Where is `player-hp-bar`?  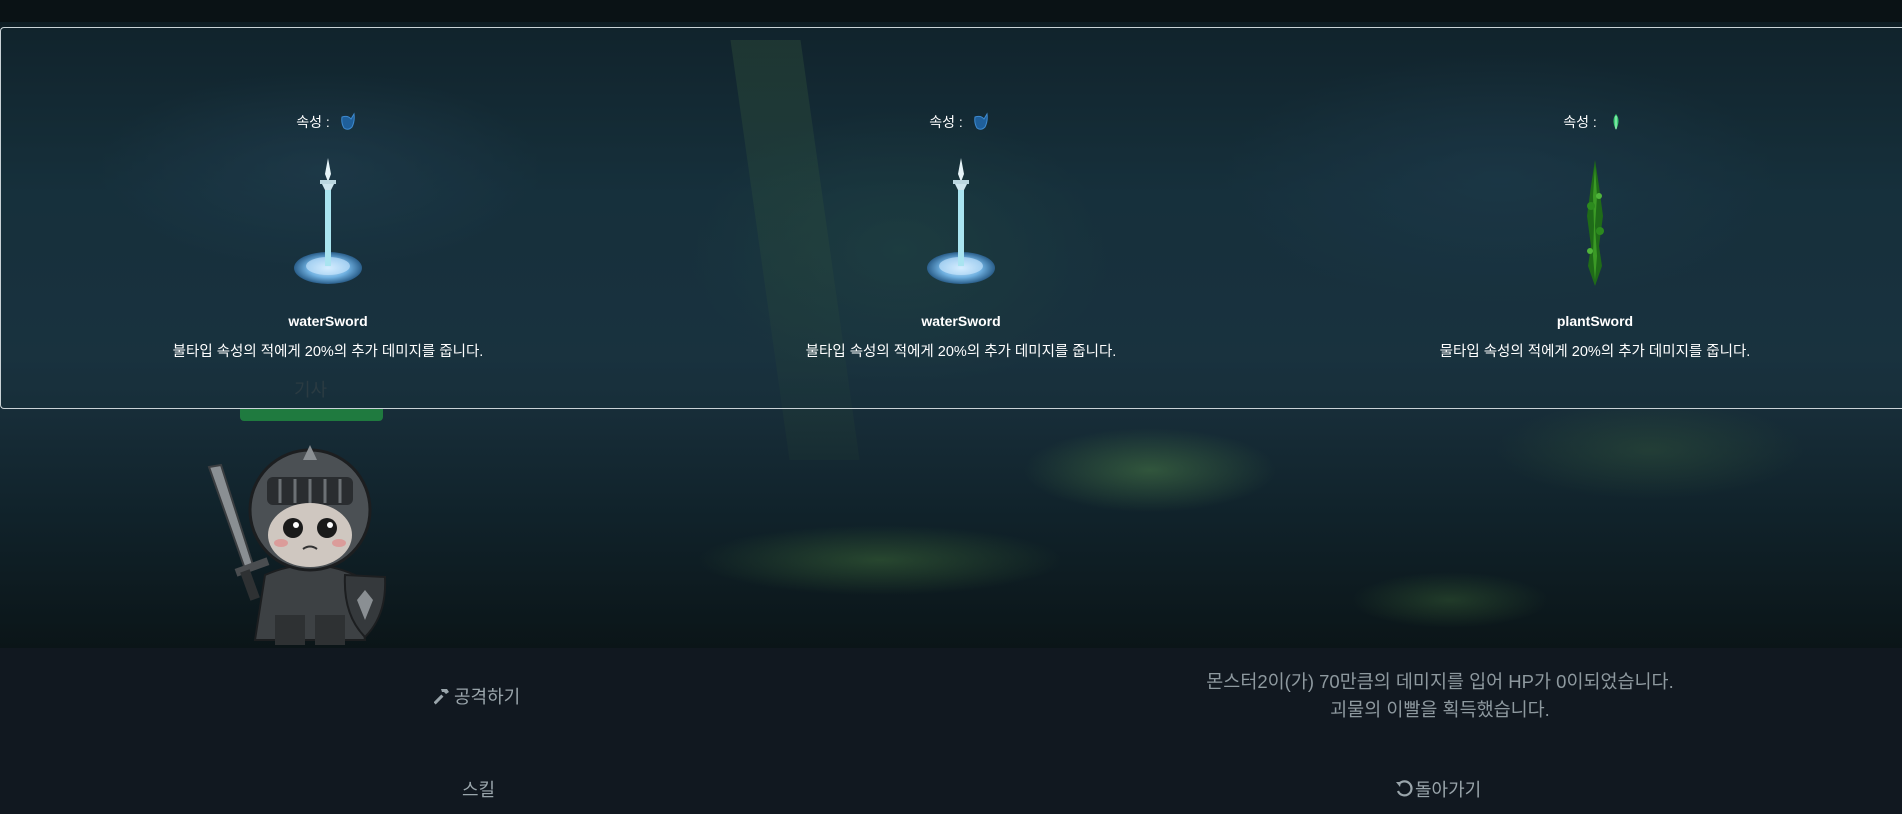
player-hp-bar is located at coordinates (311, 415).